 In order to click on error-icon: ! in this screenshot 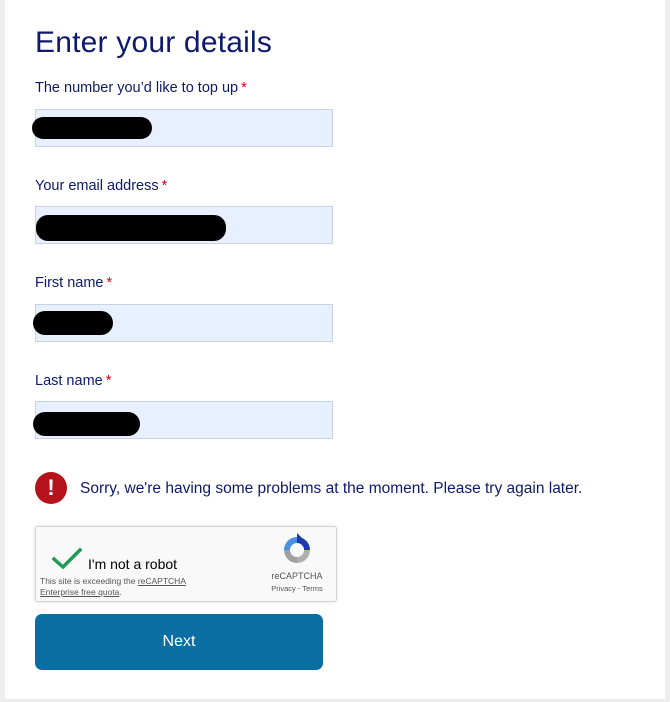, I will do `click(51, 488)`.